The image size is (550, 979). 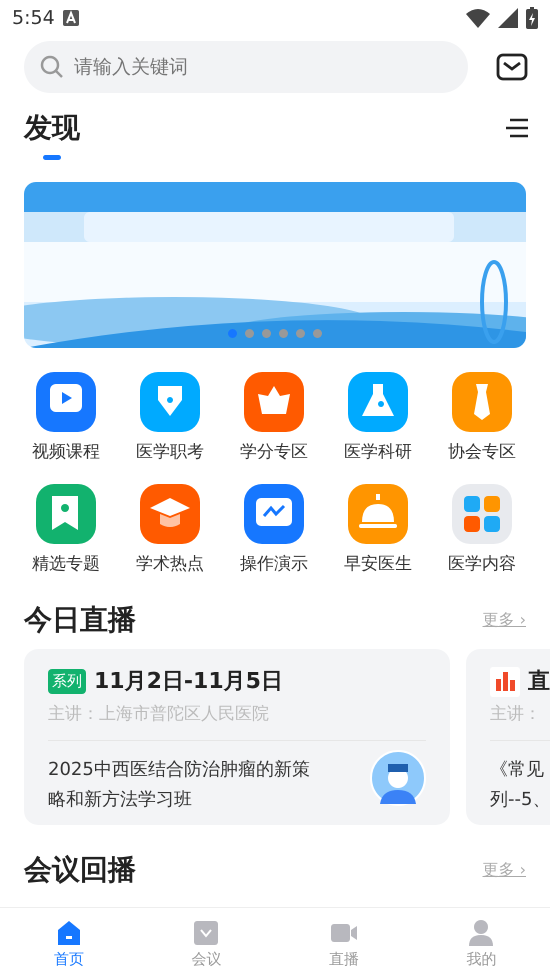 What do you see at coordinates (478, 18) in the screenshot?
I see `wifi-icon` at bounding box center [478, 18].